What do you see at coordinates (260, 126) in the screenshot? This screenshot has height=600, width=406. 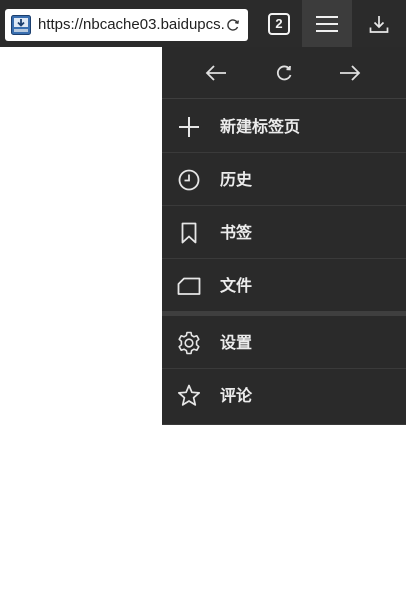 I see `menu-item-label: 新建标签页` at bounding box center [260, 126].